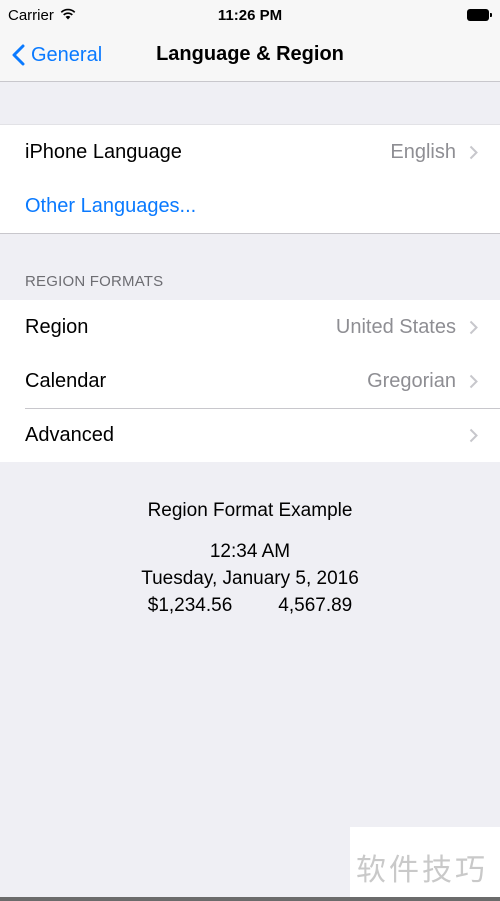 This screenshot has height=901, width=500. Describe the element at coordinates (250, 551) in the screenshot. I see `example-time: 12:34 AM` at that location.